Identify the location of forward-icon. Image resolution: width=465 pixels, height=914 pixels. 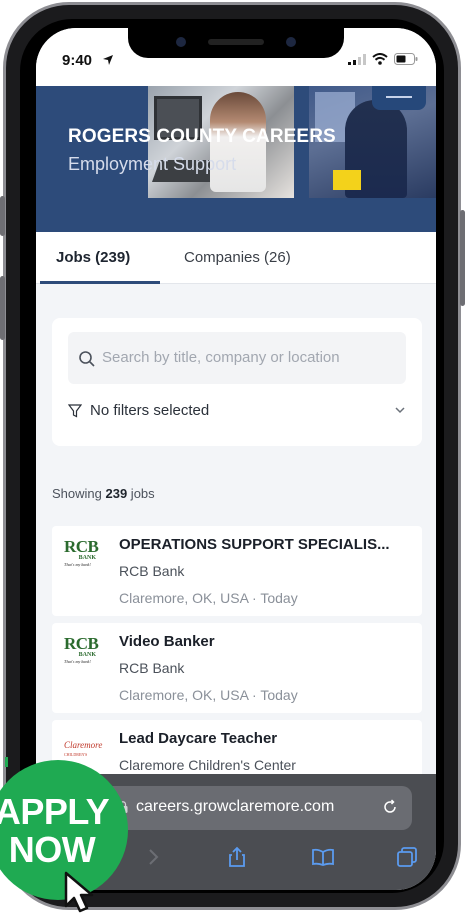
(153, 857).